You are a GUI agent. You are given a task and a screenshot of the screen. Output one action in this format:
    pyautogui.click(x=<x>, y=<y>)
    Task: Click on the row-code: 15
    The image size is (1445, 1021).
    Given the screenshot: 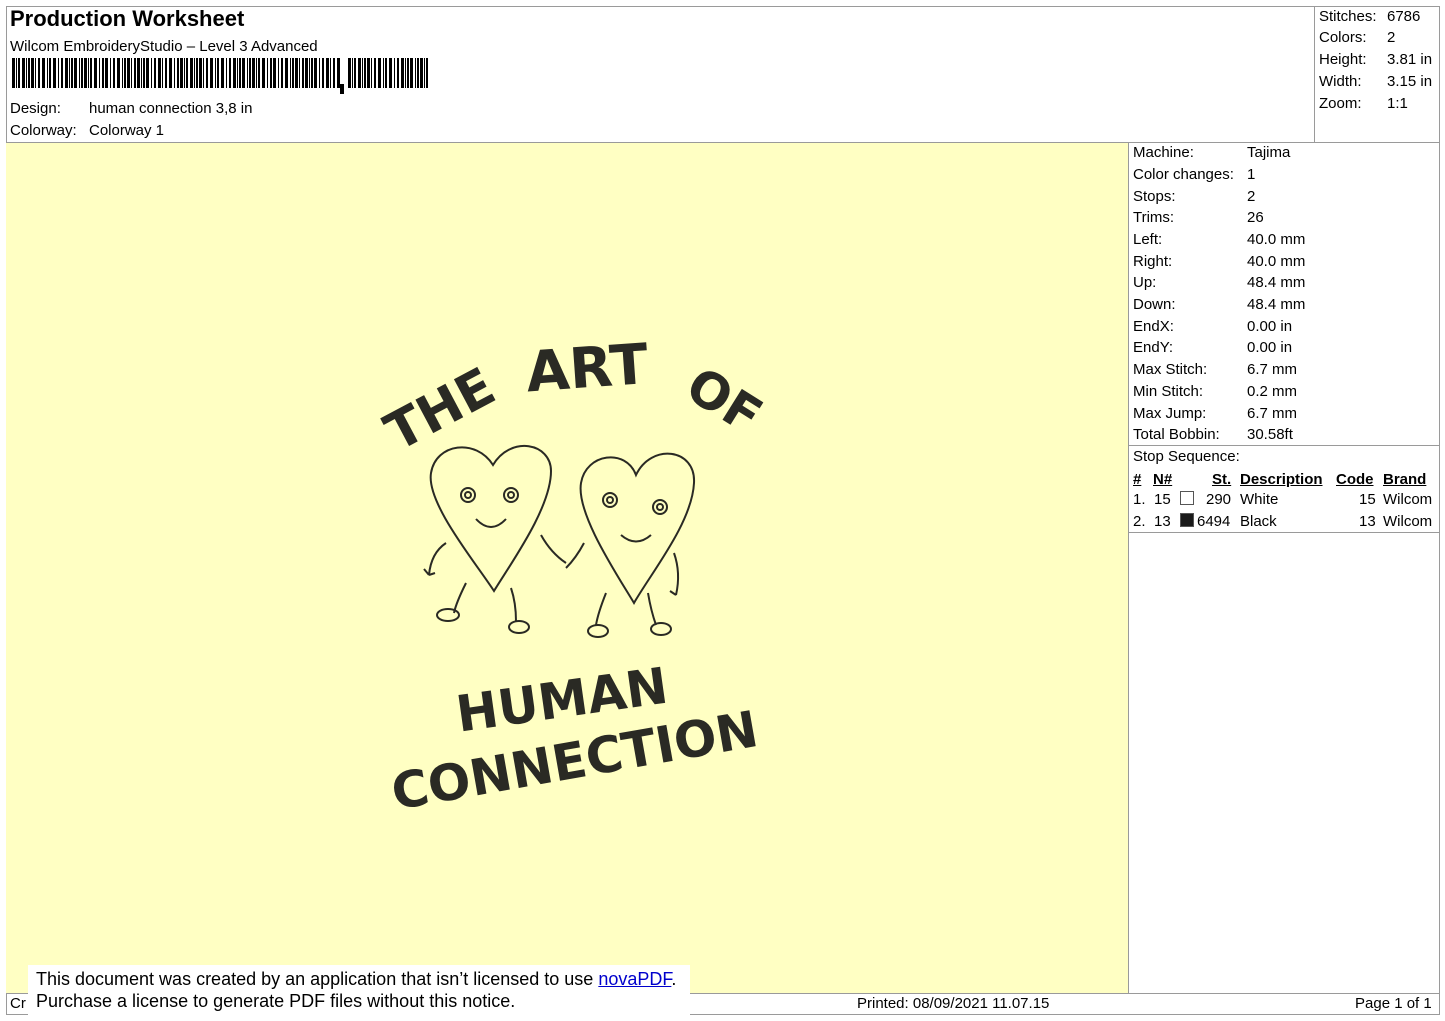 What is the action you would take?
    pyautogui.click(x=1367, y=499)
    